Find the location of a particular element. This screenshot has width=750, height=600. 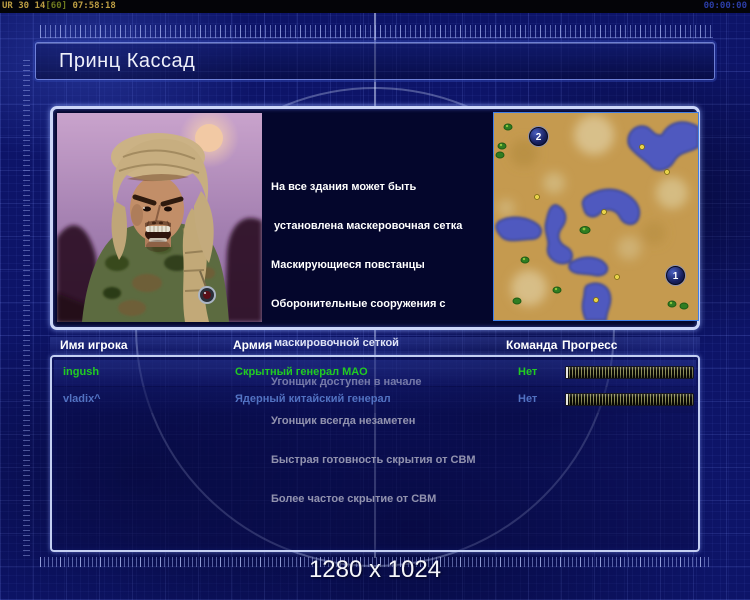

ability-line: установлена маскеровочная сетка is located at coordinates (367, 226).